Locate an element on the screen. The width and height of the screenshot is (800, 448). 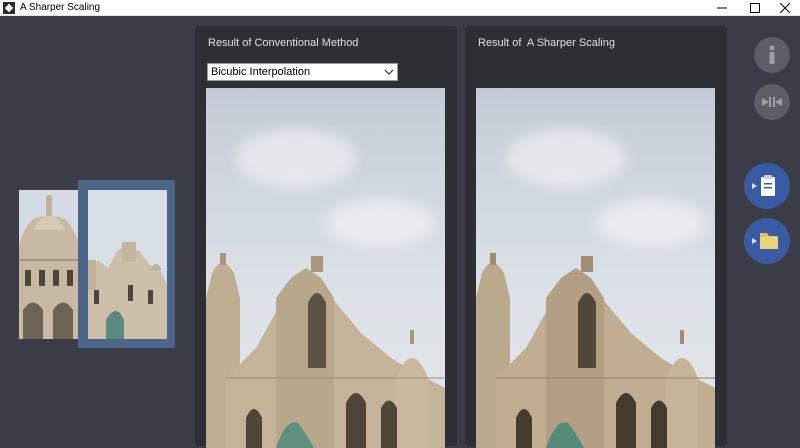
compare-button is located at coordinates (772, 102).